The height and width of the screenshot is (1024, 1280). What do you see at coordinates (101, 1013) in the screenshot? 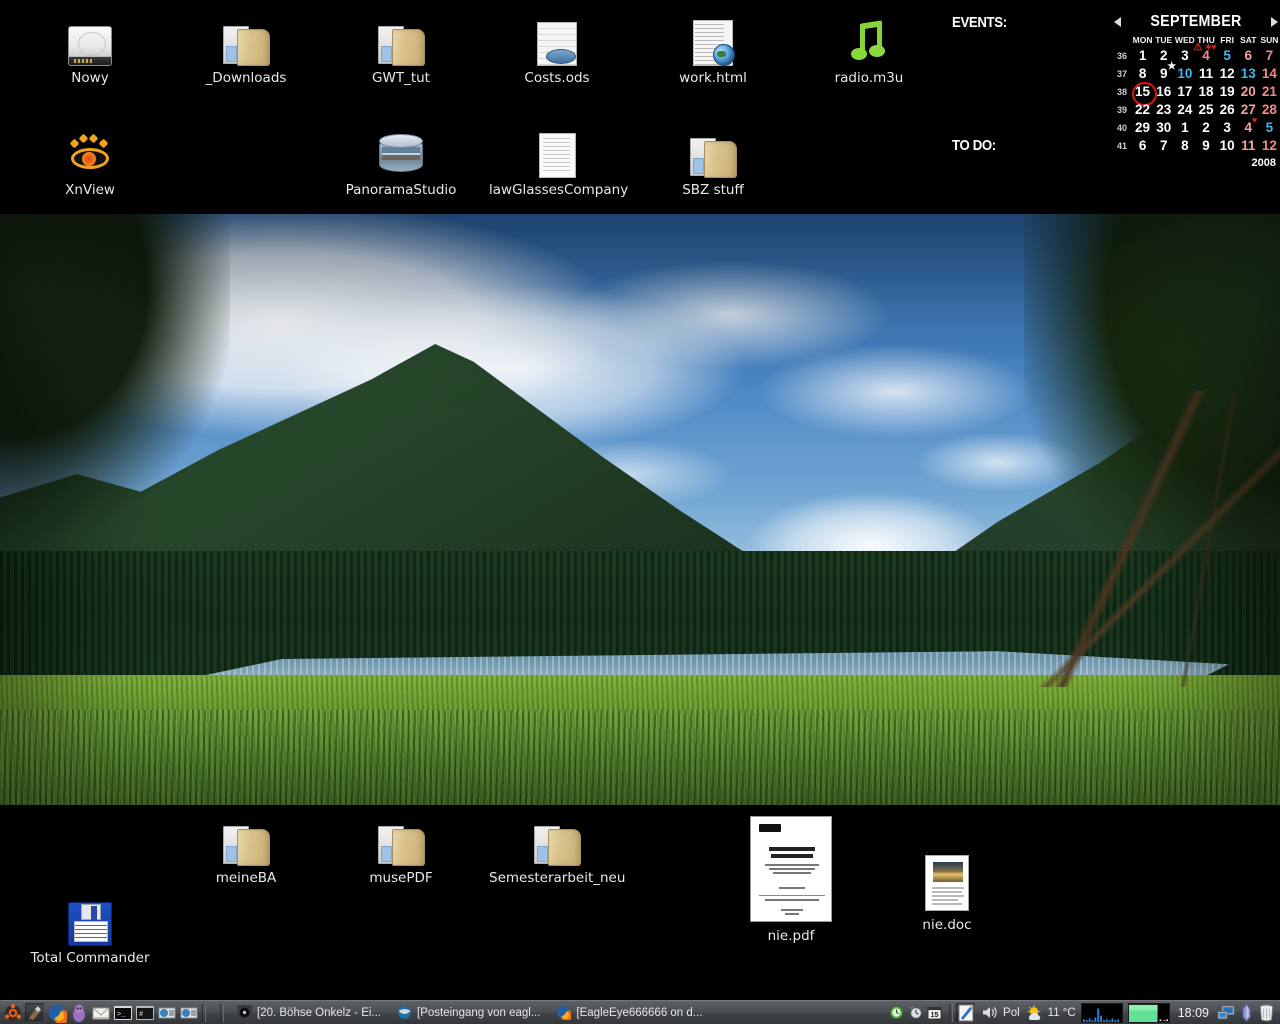
I see `mail-icon` at bounding box center [101, 1013].